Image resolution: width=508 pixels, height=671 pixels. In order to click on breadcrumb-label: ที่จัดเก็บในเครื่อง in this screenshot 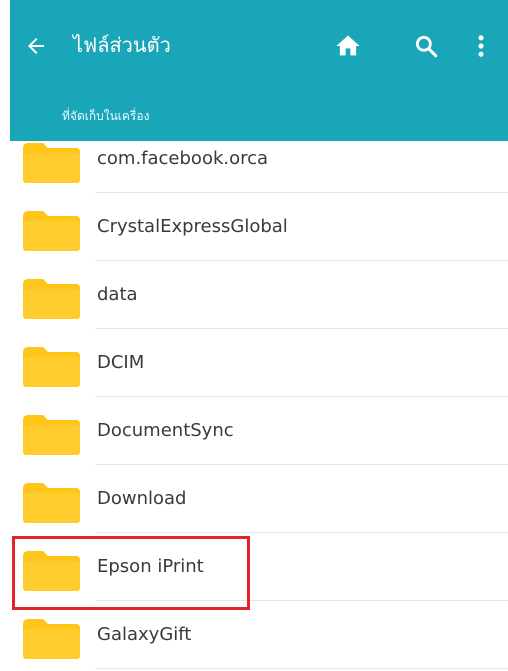, I will do `click(106, 116)`.